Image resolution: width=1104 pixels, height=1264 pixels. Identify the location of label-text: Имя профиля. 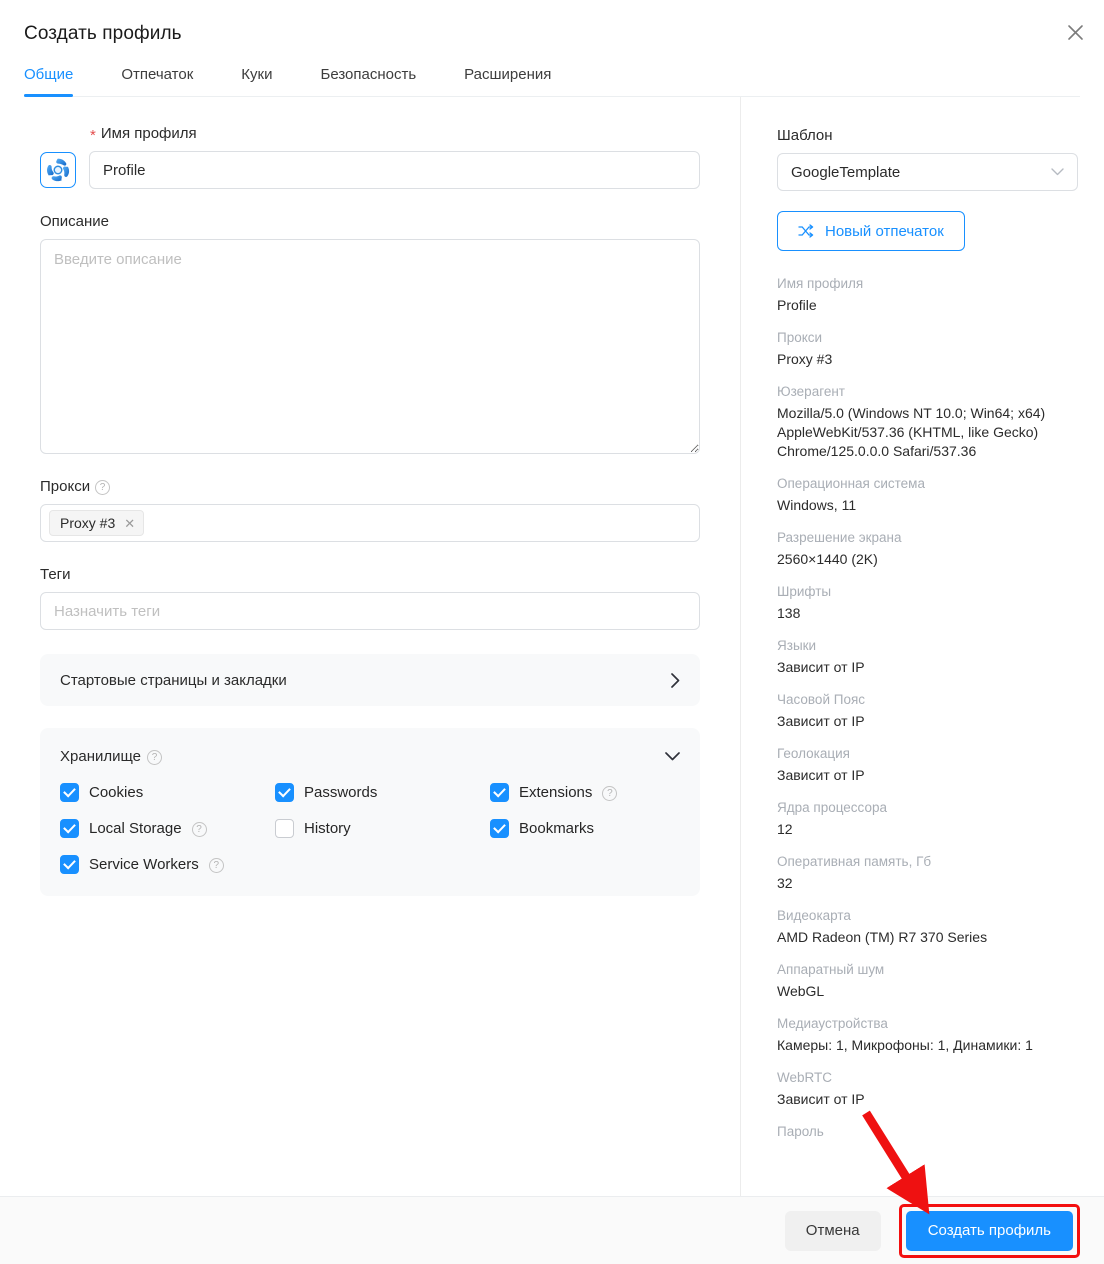
(148, 133).